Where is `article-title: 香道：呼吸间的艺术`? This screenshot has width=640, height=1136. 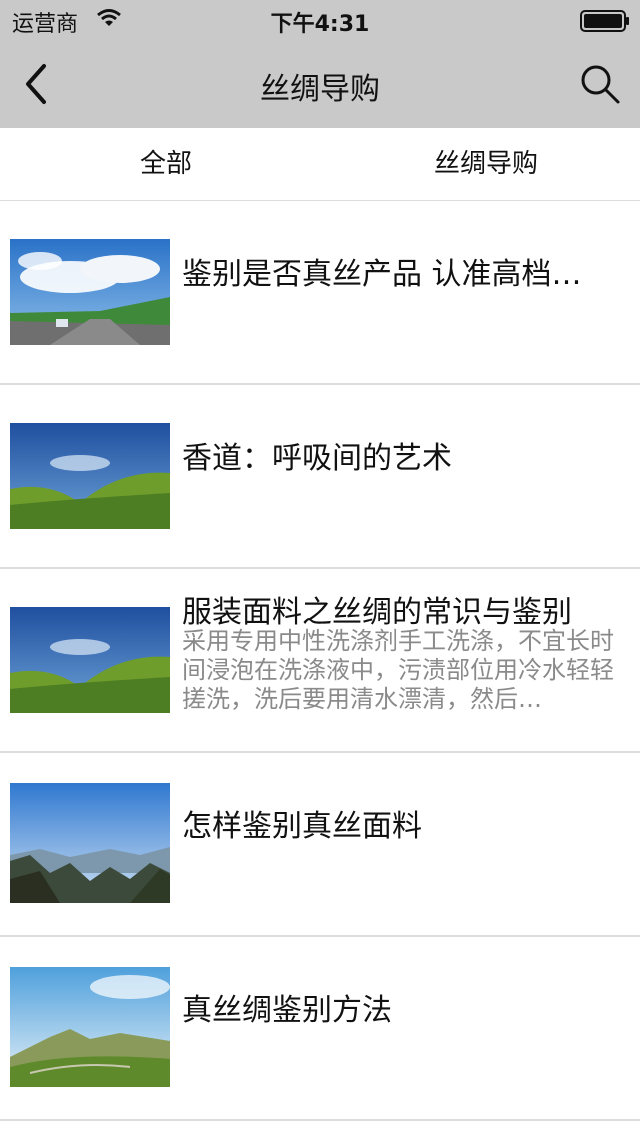 article-title: 香道：呼吸间的艺术 is located at coordinates (317, 458).